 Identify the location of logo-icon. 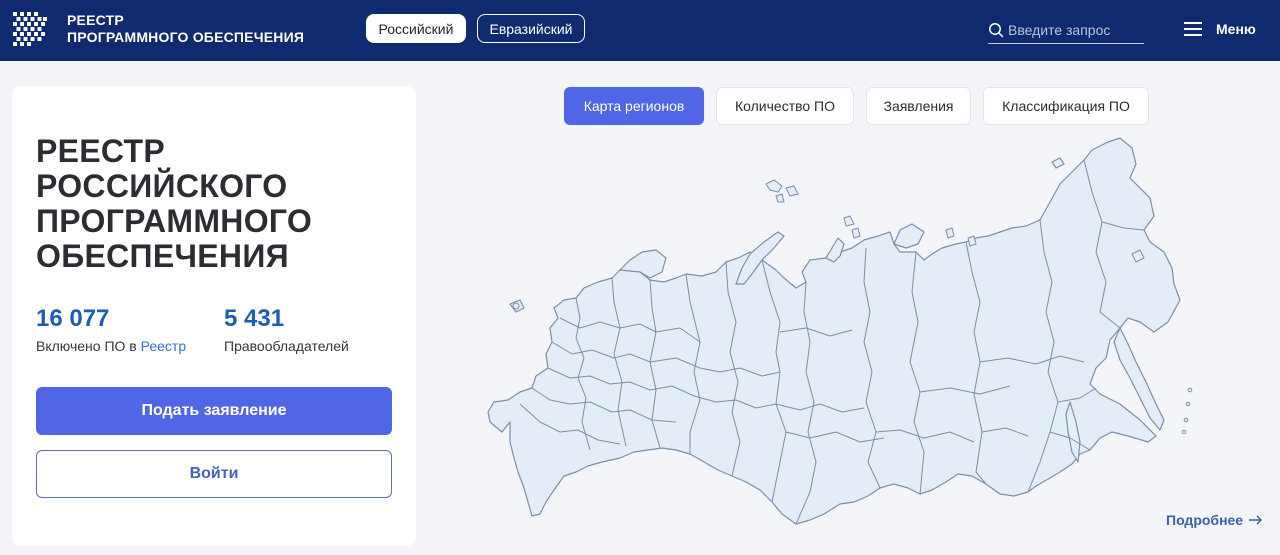
(30, 29).